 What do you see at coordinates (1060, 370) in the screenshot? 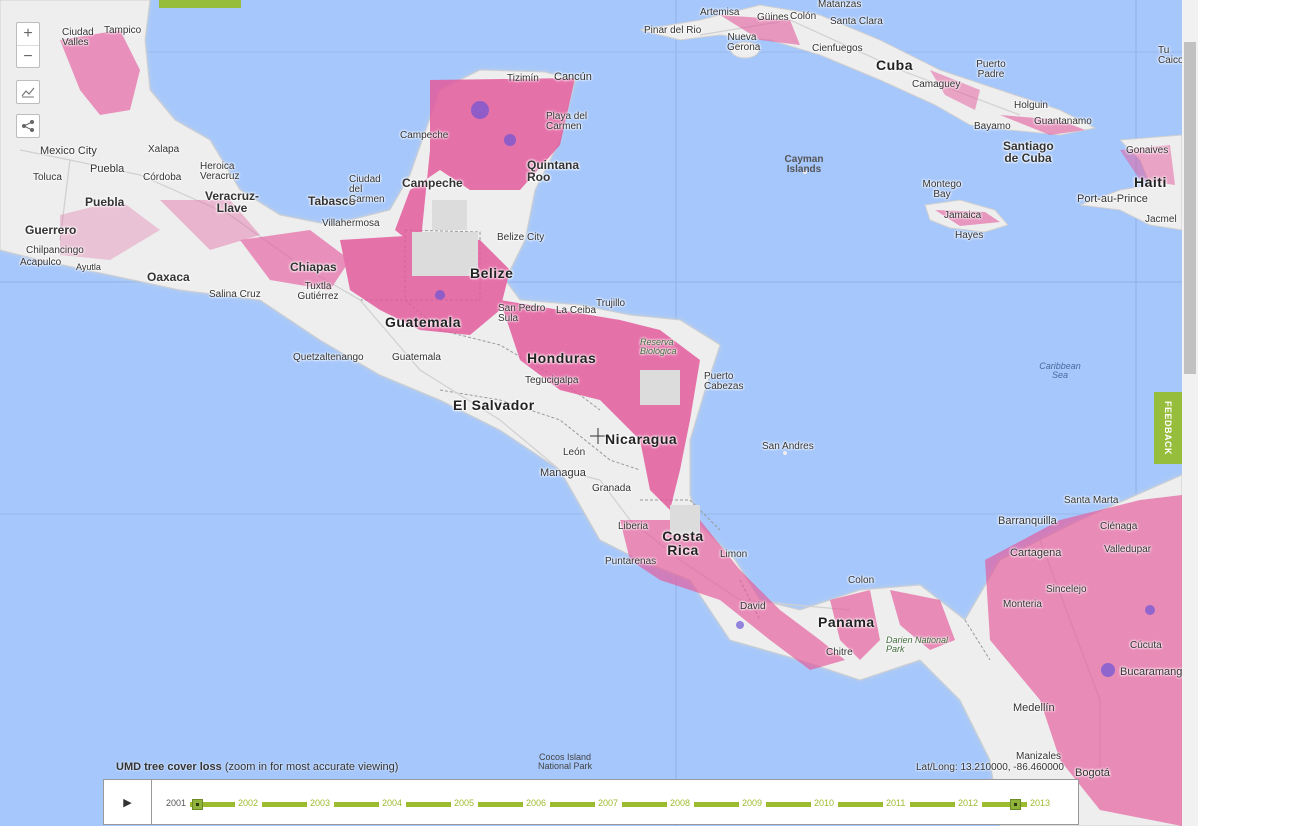
I see `label-water: Caribbean Sea` at bounding box center [1060, 370].